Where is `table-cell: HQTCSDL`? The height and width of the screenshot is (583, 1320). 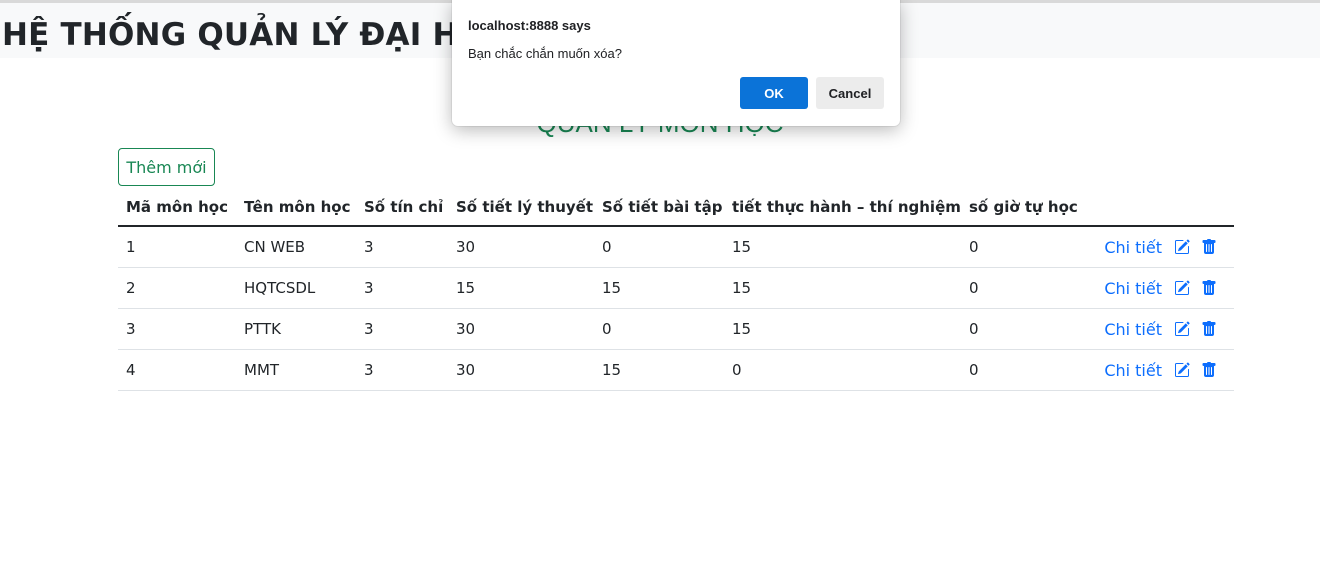 table-cell: HQTCSDL is located at coordinates (280, 288).